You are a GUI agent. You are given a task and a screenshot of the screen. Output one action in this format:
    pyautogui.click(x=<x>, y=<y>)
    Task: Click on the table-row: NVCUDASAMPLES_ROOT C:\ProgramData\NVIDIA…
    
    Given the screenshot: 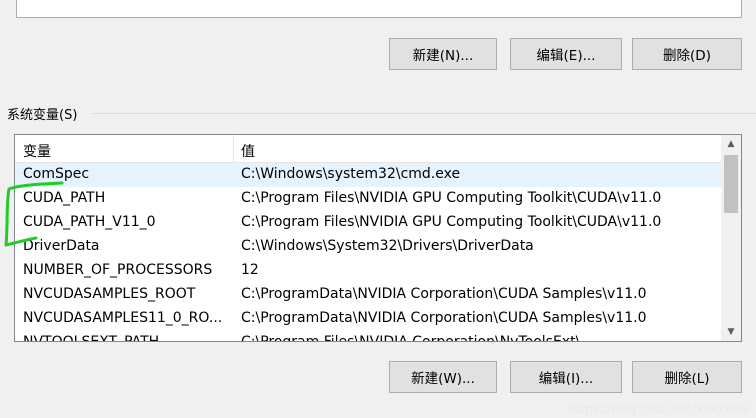 What is the action you would take?
    pyautogui.click(x=368, y=295)
    